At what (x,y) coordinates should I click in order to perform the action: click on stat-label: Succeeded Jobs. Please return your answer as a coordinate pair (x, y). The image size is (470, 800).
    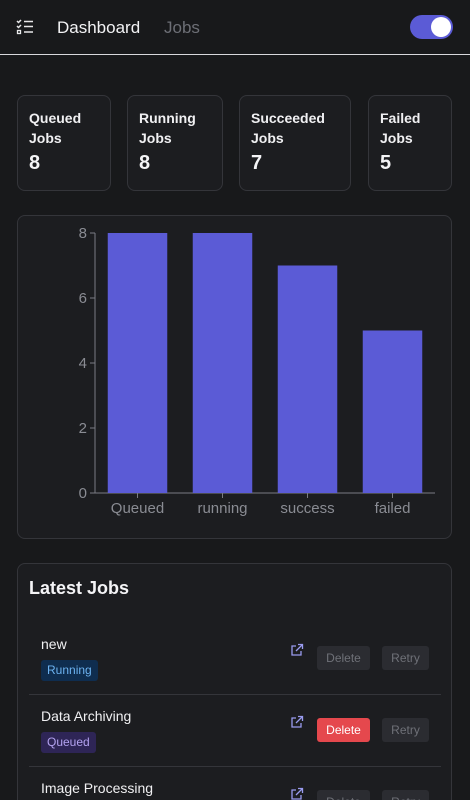
    Looking at the image, I should click on (288, 128).